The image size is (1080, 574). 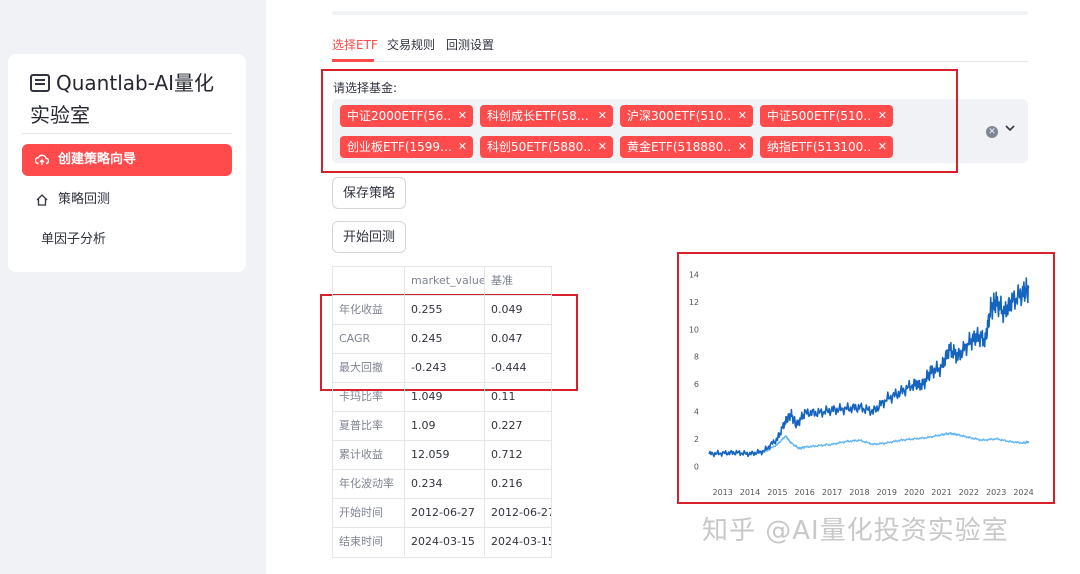 What do you see at coordinates (855, 531) in the screenshot?
I see `watermark: 知乎 @AI量化投资实验室` at bounding box center [855, 531].